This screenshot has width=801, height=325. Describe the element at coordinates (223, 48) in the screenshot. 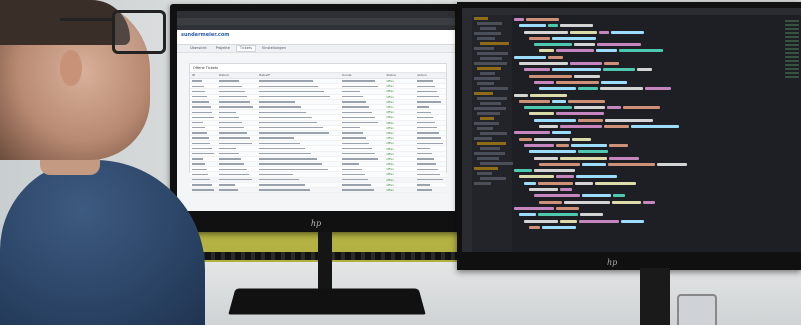

I see `nav-tab: Projekte` at that location.